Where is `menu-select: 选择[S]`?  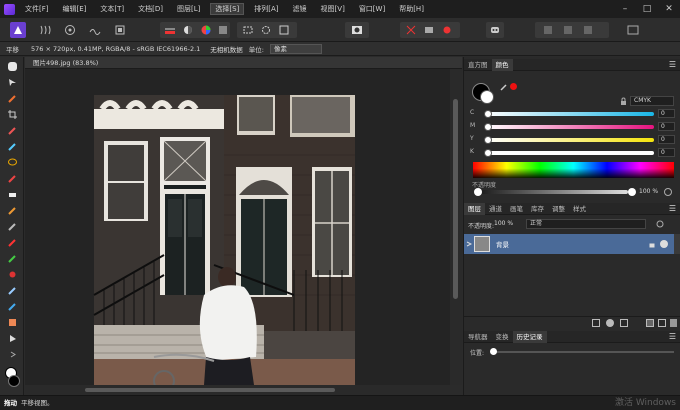 menu-select: 选择[S] is located at coordinates (227, 9).